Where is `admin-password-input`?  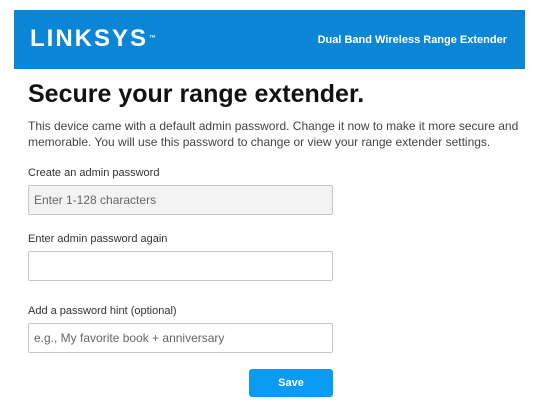 admin-password-input is located at coordinates (180, 200).